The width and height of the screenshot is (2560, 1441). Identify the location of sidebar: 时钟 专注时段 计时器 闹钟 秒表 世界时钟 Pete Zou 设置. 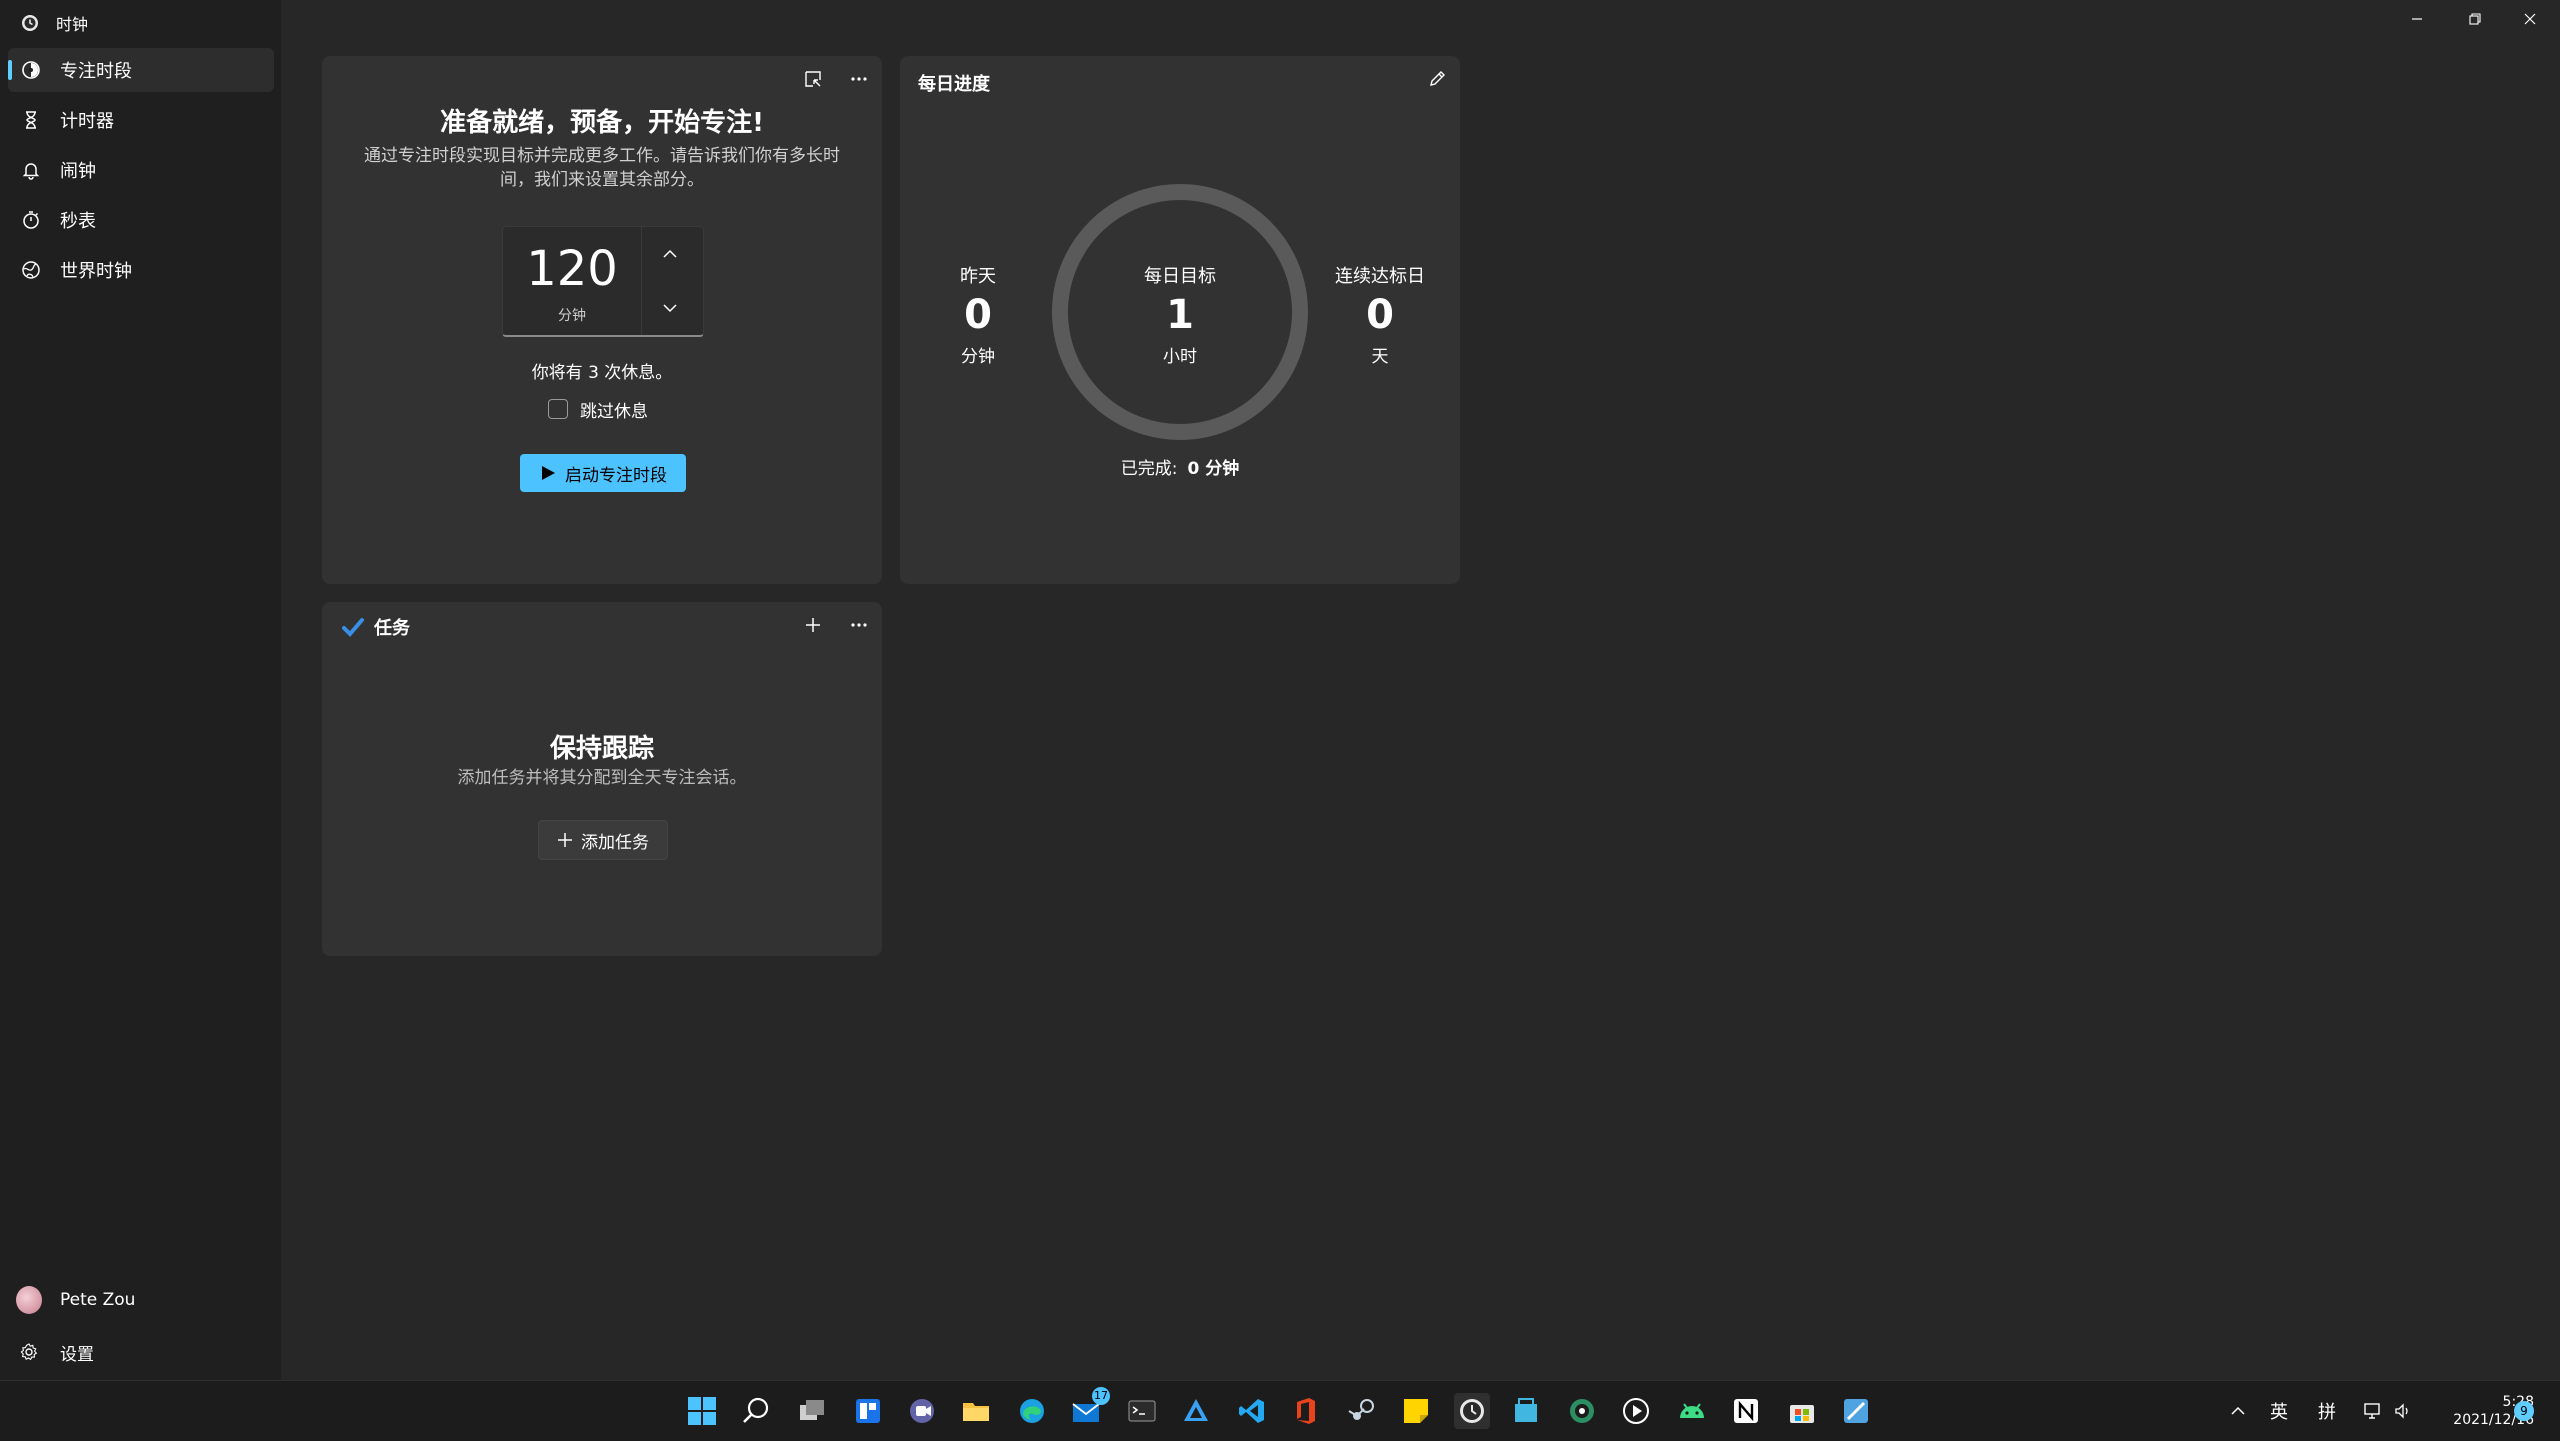
(140, 690).